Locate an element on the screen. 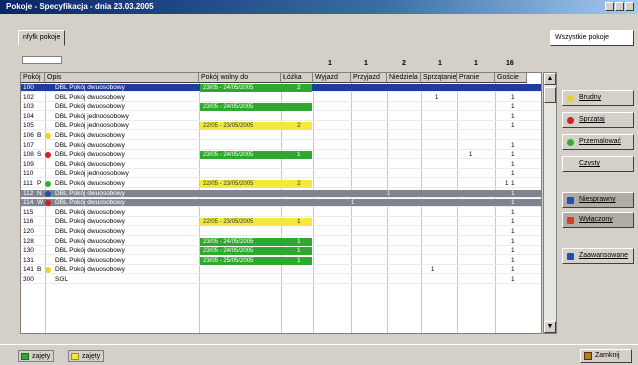  column-header: Sprzątanie is located at coordinates (439, 78).